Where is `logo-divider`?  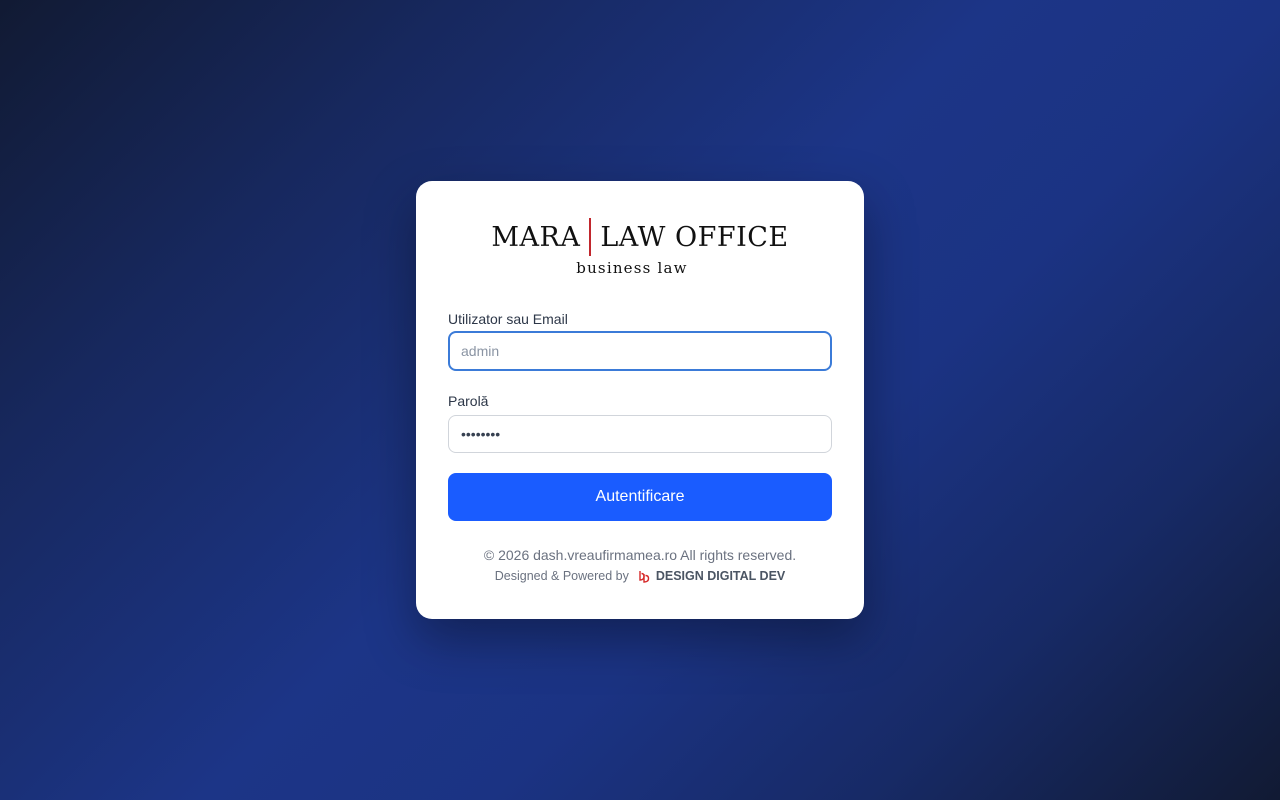 logo-divider is located at coordinates (590, 237).